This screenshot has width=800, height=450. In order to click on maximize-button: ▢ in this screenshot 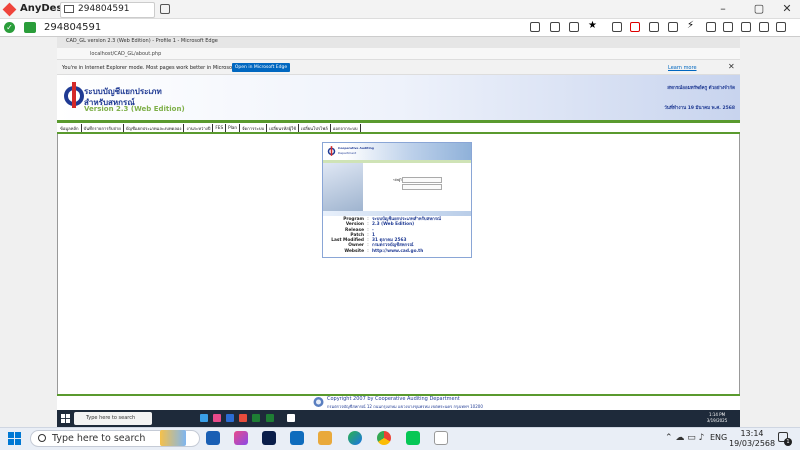, I will do `click(759, 8)`.